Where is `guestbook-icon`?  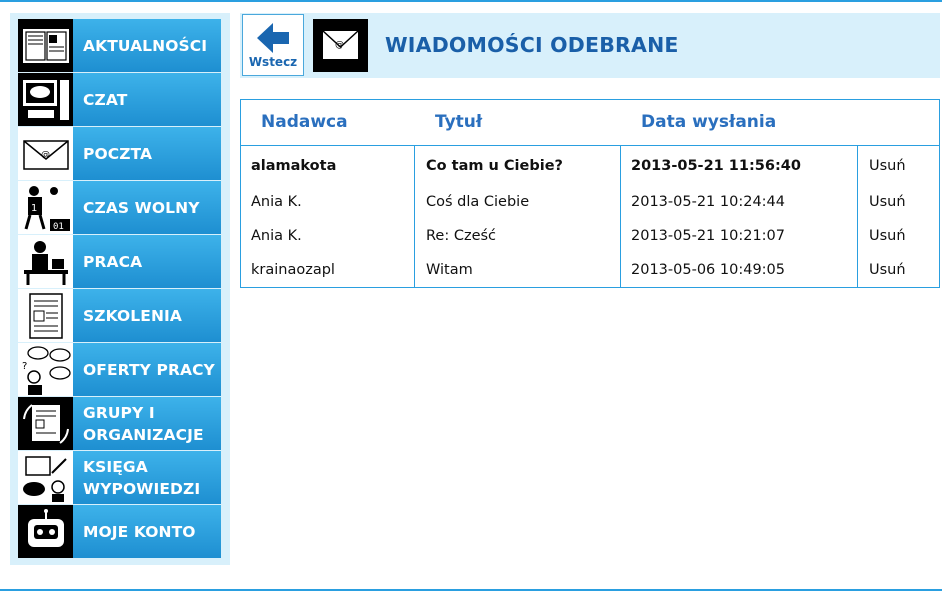
guestbook-icon is located at coordinates (45, 477).